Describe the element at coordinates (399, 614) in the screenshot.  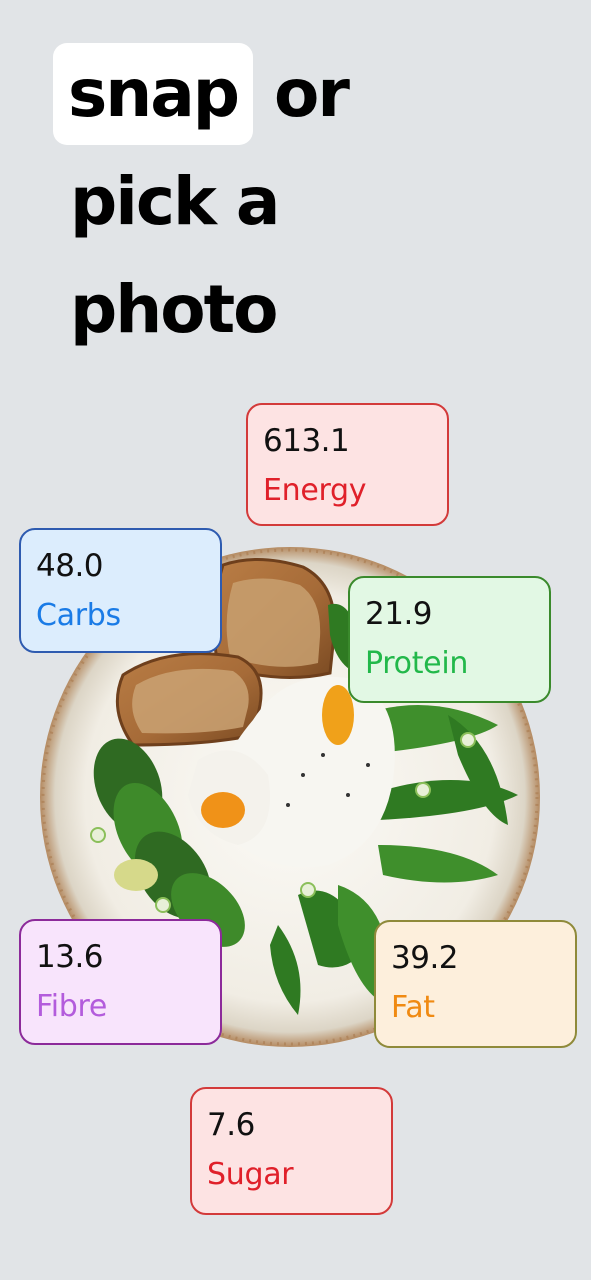
I see `protein-value: 21.9` at that location.